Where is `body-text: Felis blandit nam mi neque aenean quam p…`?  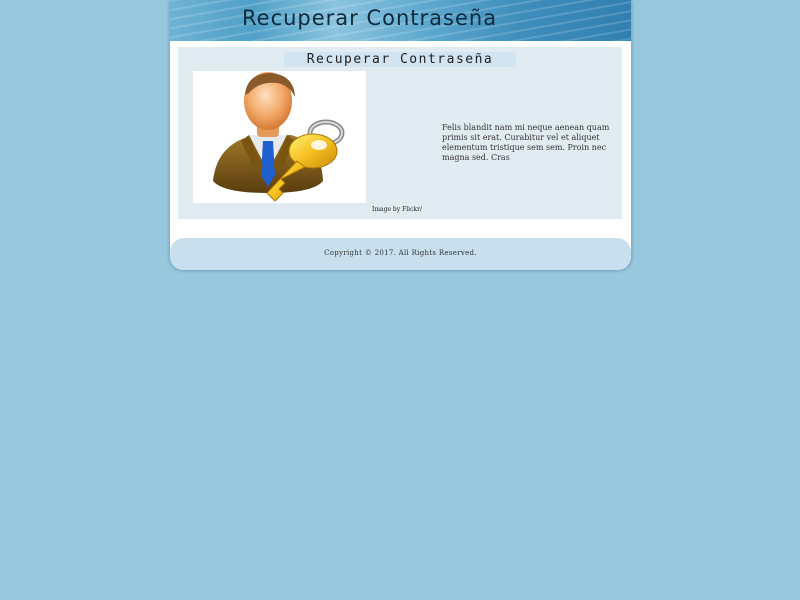
body-text: Felis blandit nam mi neque aenean quam p… is located at coordinates (526, 142).